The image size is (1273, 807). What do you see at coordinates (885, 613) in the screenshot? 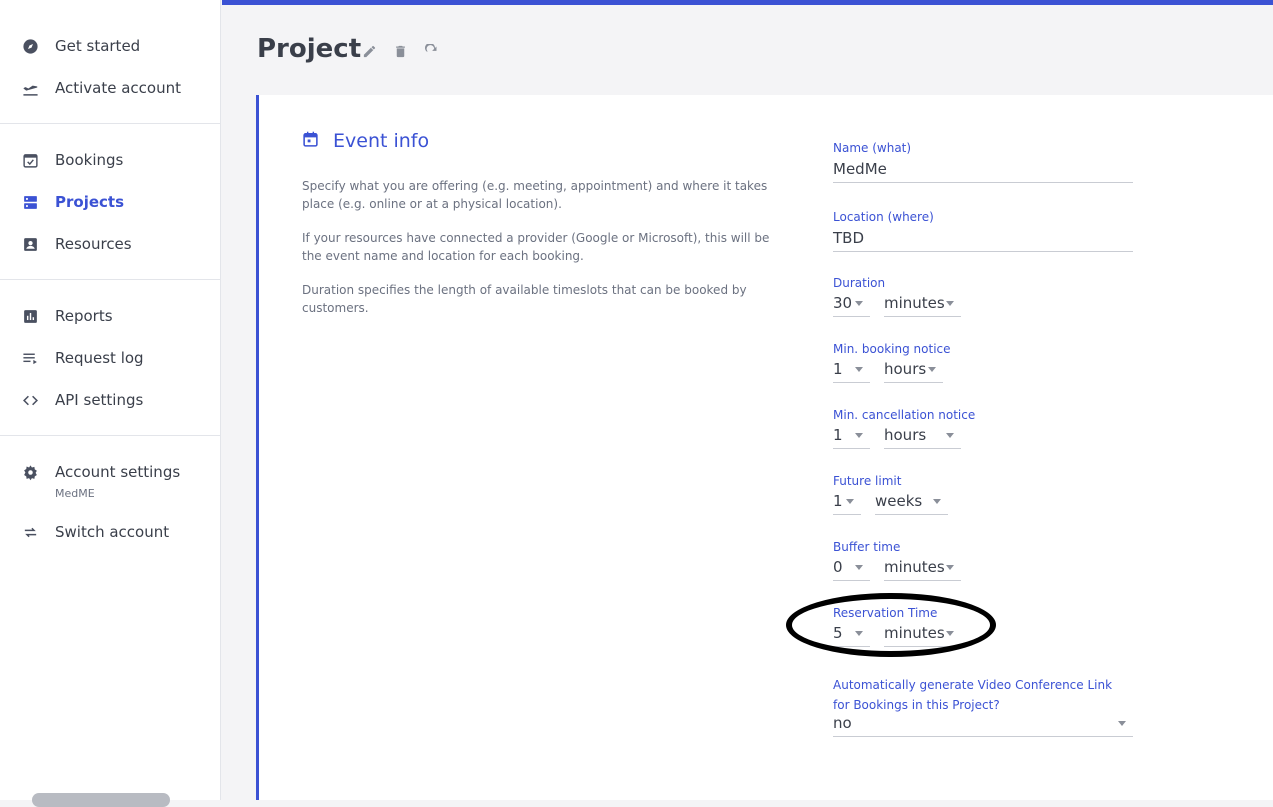
I see `reservation-time-label: Reservation Time` at bounding box center [885, 613].